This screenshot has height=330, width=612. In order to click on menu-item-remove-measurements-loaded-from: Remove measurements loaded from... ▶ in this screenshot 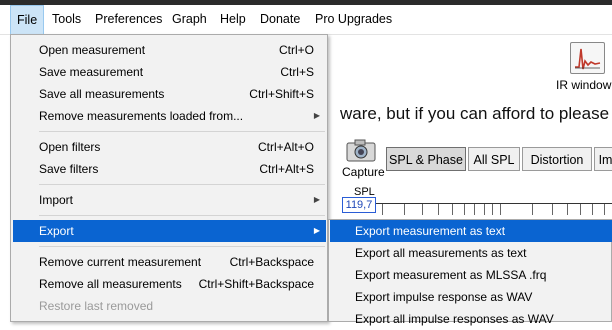, I will do `click(169, 116)`.